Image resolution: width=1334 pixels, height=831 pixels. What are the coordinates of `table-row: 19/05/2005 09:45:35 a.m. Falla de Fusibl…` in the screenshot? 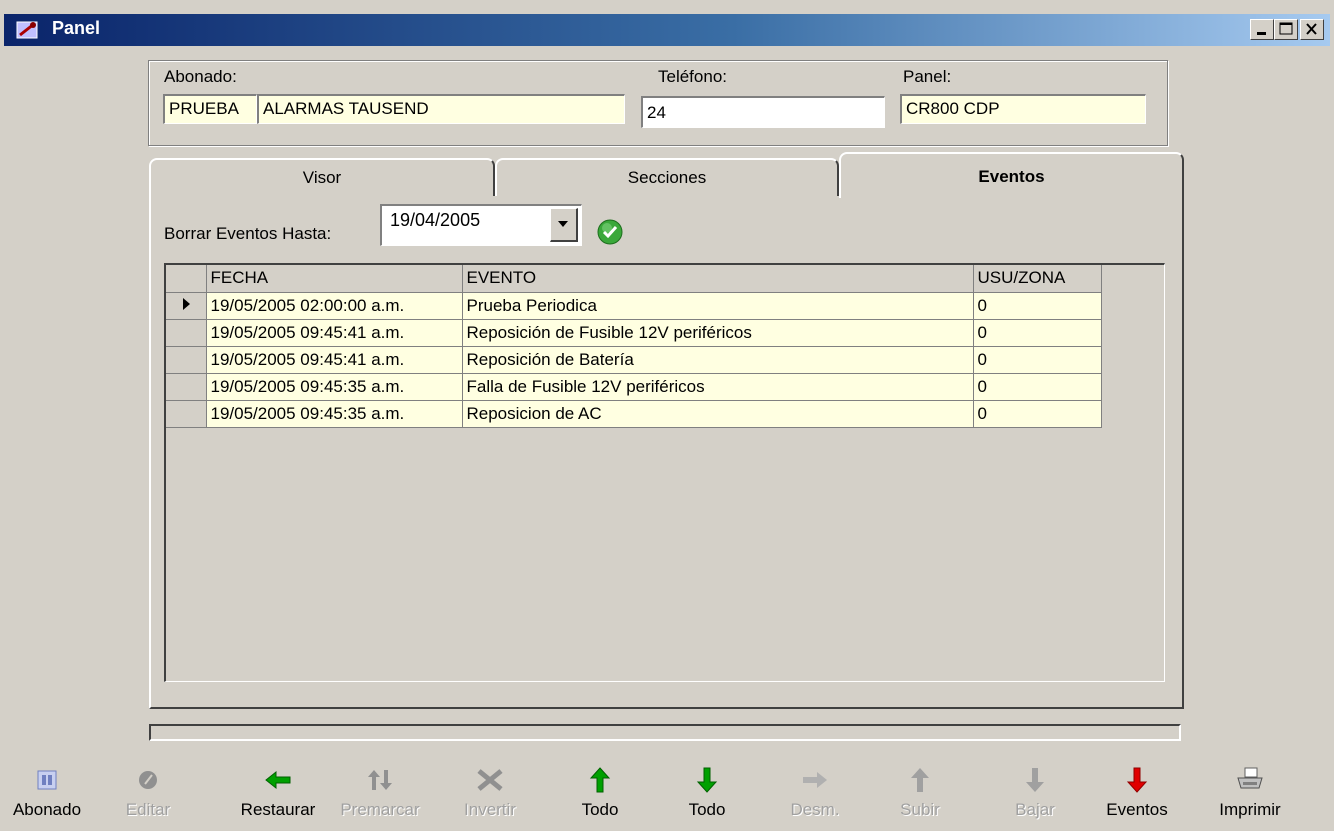 It's located at (634, 387).